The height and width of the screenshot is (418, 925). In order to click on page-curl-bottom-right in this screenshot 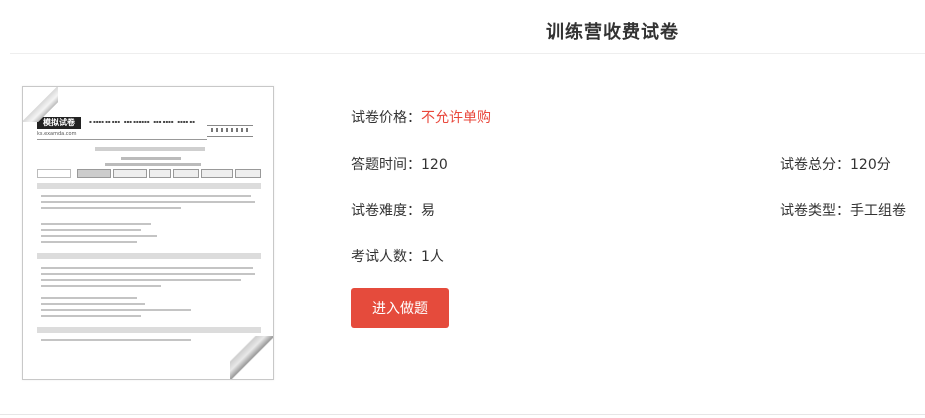, I will do `click(251, 357)`.